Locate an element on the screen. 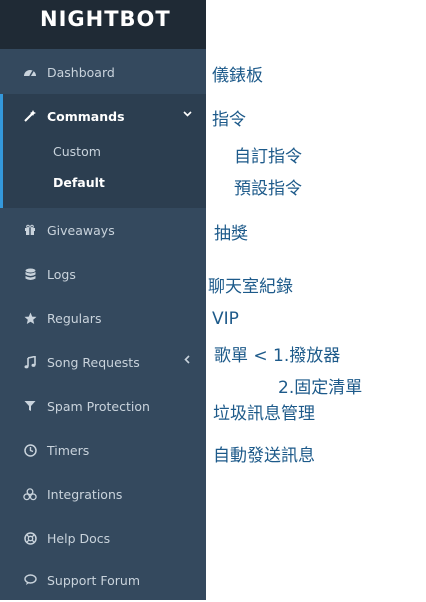 Image resolution: width=426 pixels, height=602 pixels. annotation-dashboard: 儀錶板 is located at coordinates (237, 76).